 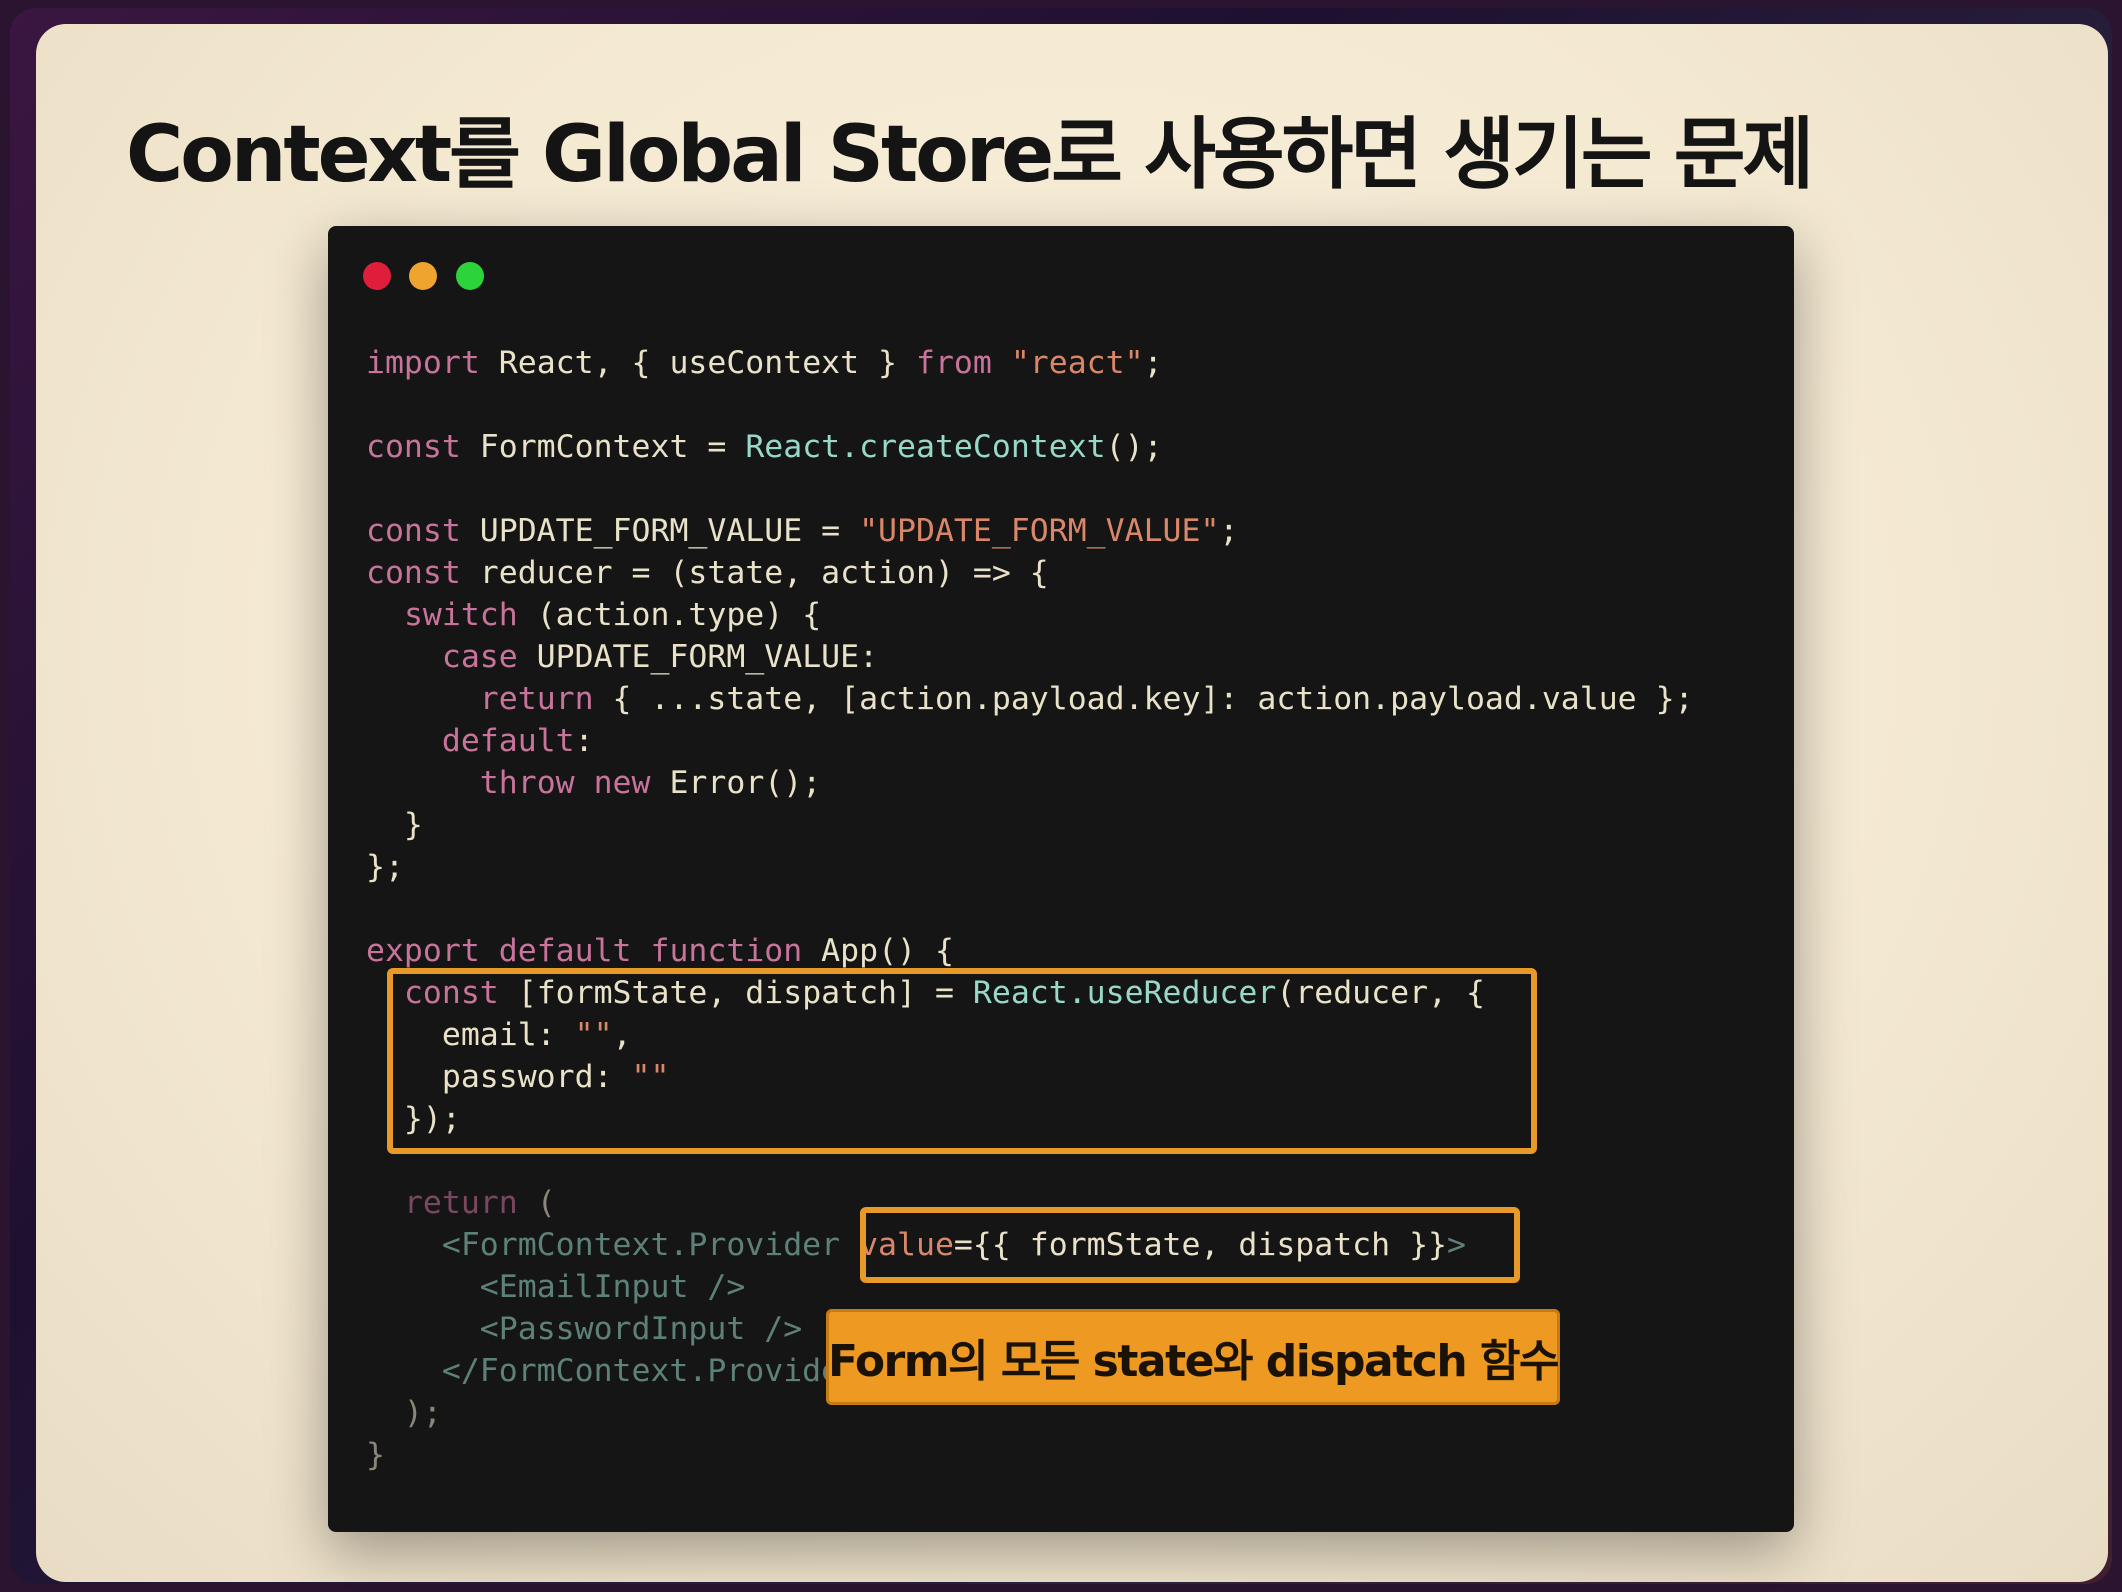 What do you see at coordinates (1190, 1245) in the screenshot?
I see `provider-value-highlight-box` at bounding box center [1190, 1245].